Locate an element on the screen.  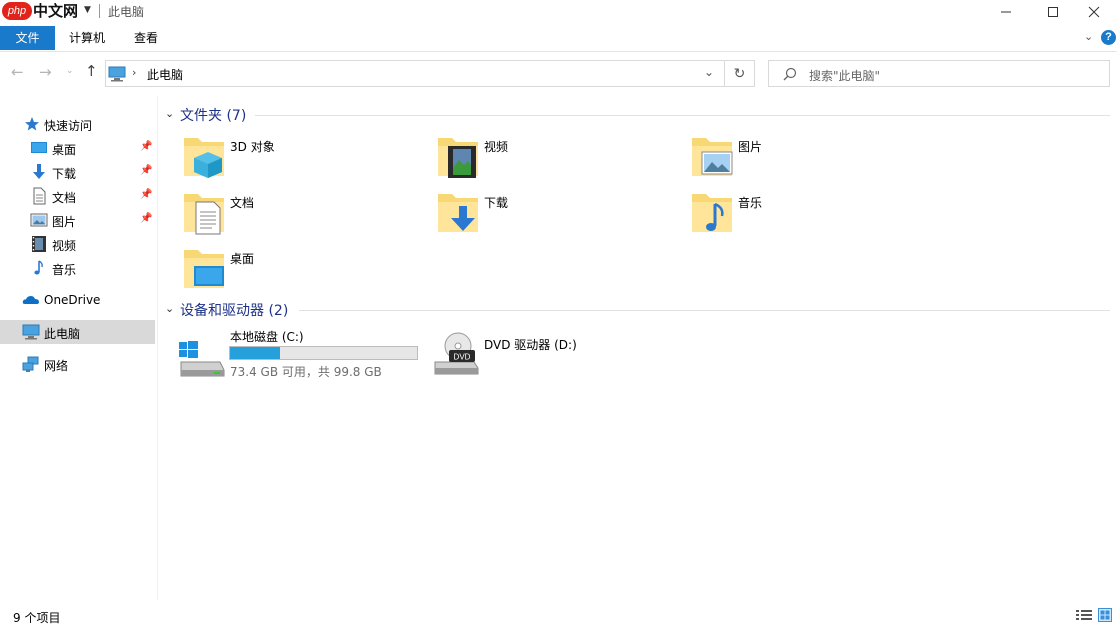
close-button is located at coordinates (1094, 12).